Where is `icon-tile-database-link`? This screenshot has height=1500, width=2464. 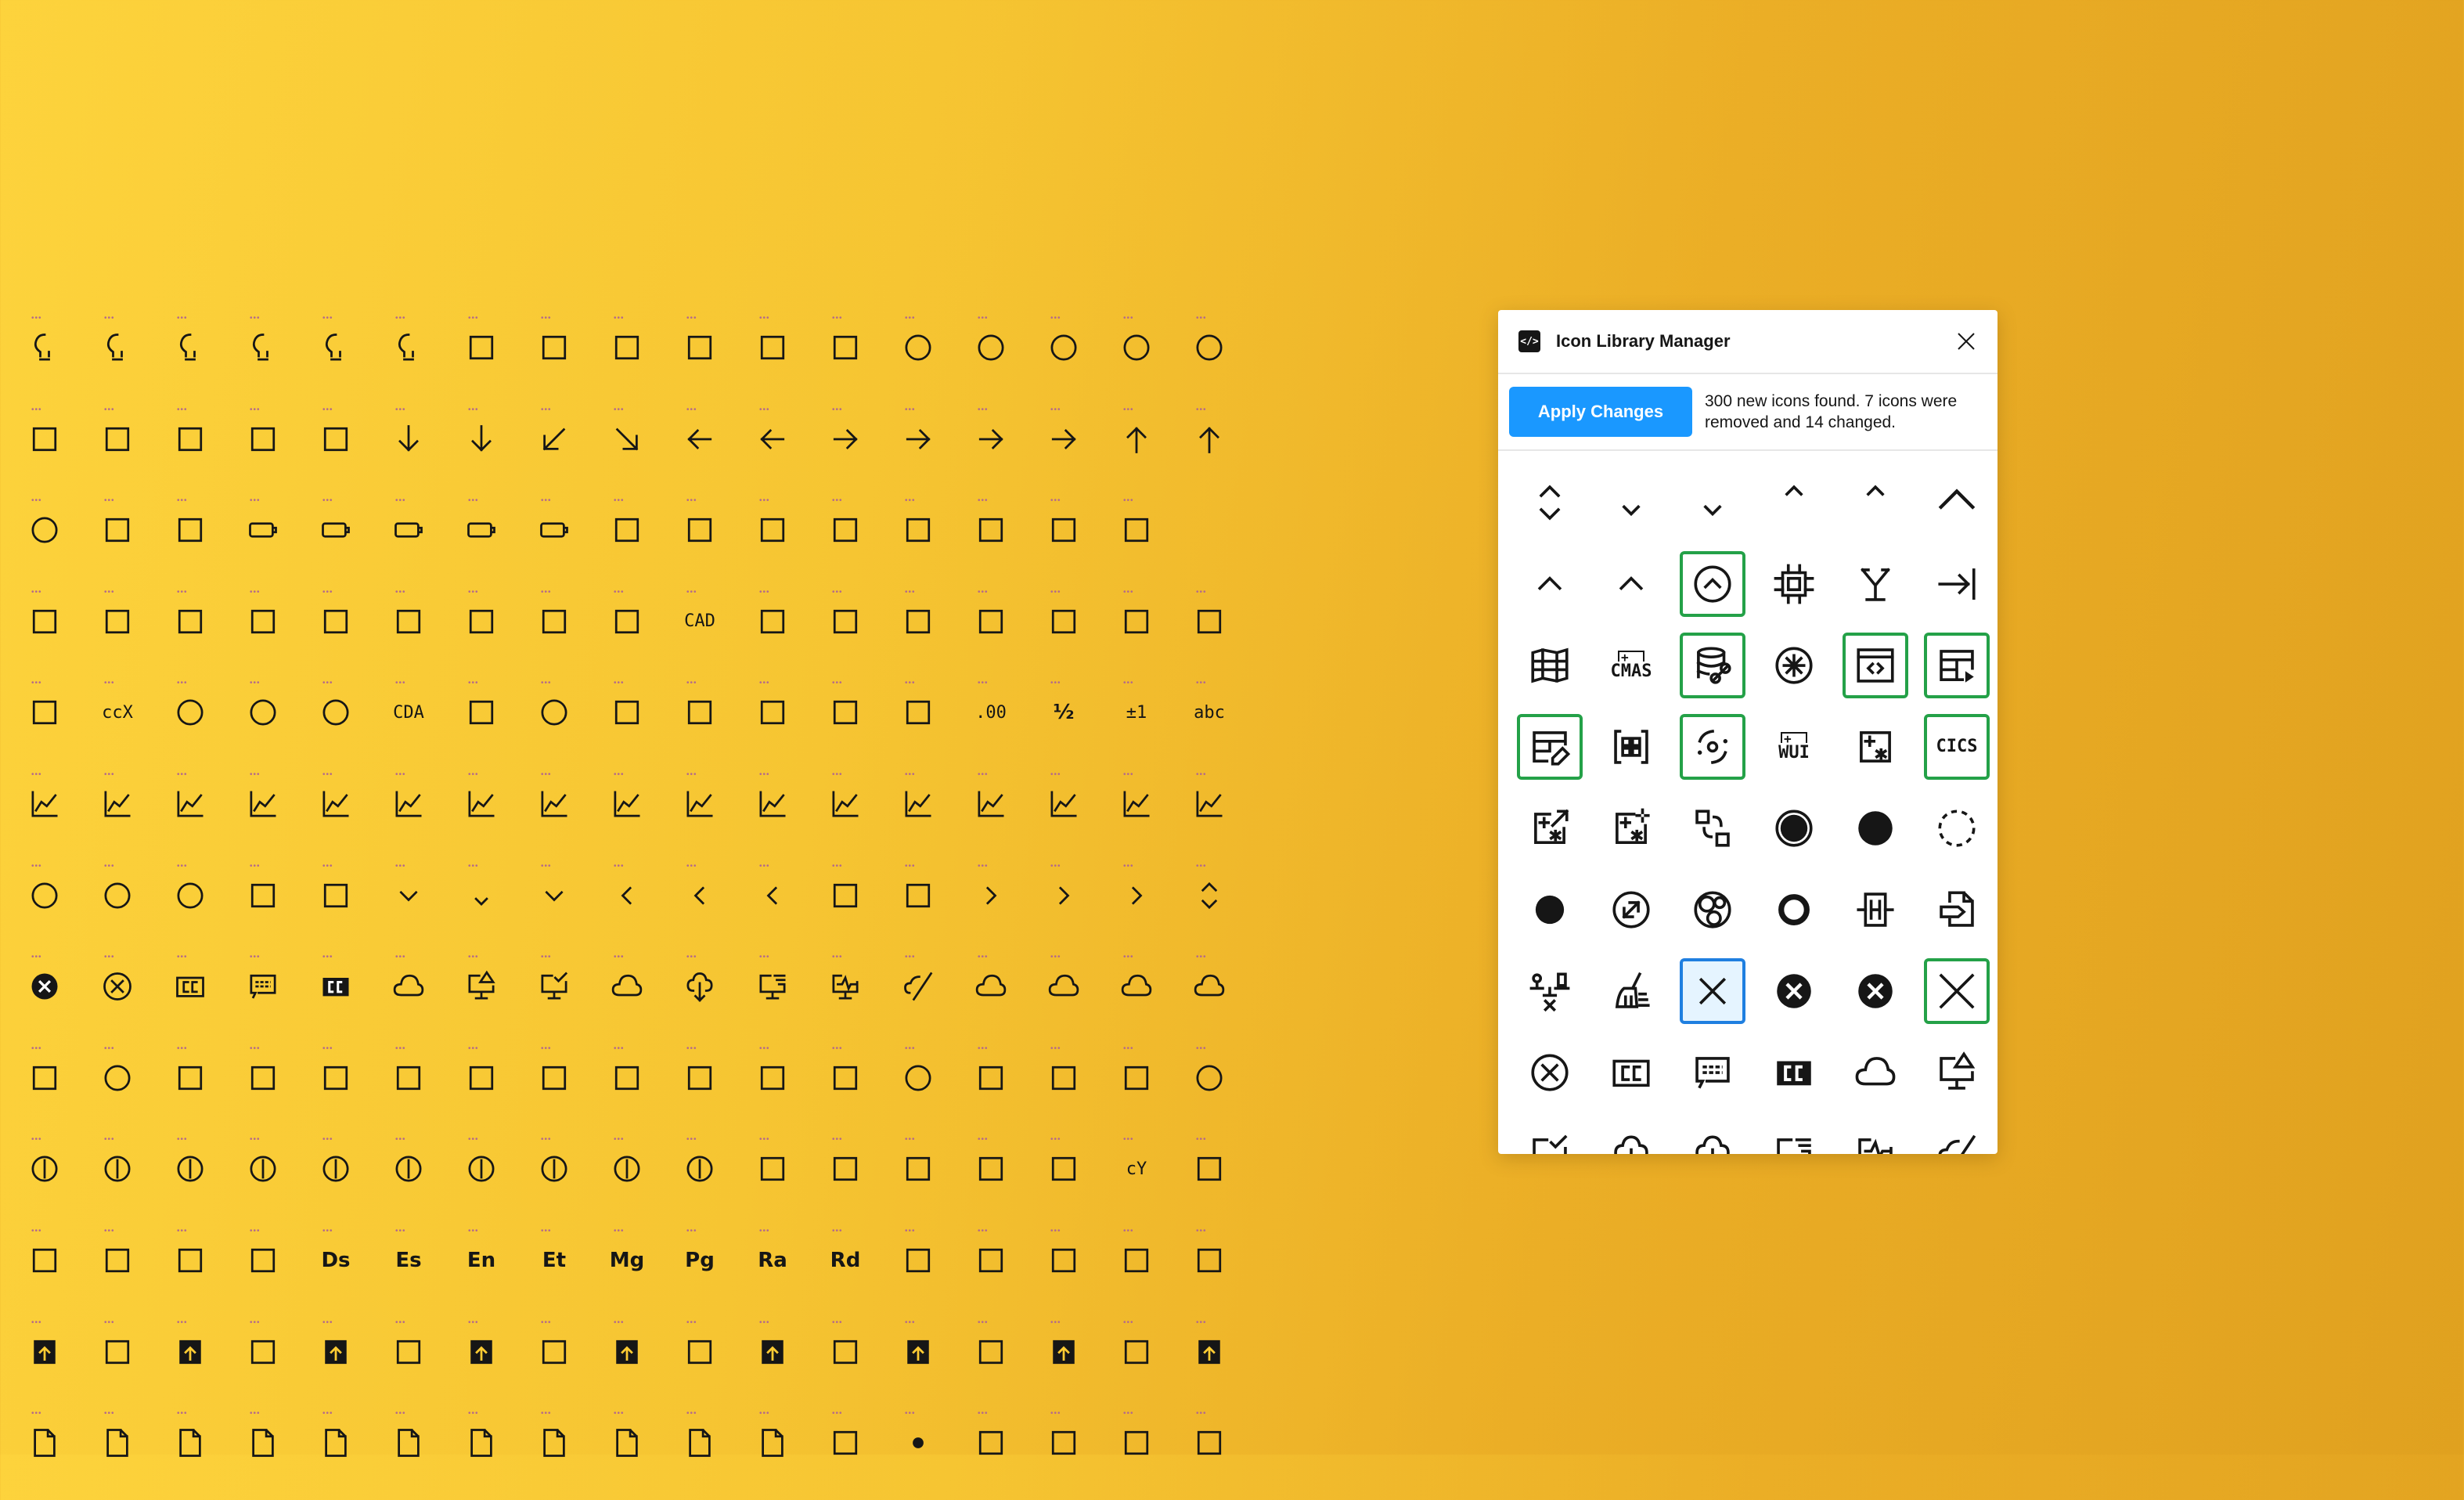 icon-tile-database-link is located at coordinates (1713, 665).